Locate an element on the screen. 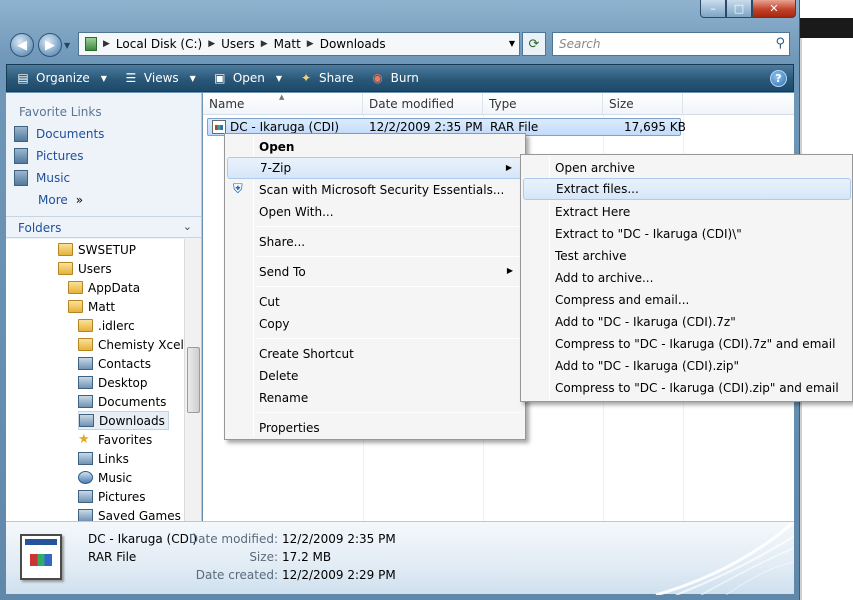  folder-tree-scrollbar is located at coordinates (192, 380).